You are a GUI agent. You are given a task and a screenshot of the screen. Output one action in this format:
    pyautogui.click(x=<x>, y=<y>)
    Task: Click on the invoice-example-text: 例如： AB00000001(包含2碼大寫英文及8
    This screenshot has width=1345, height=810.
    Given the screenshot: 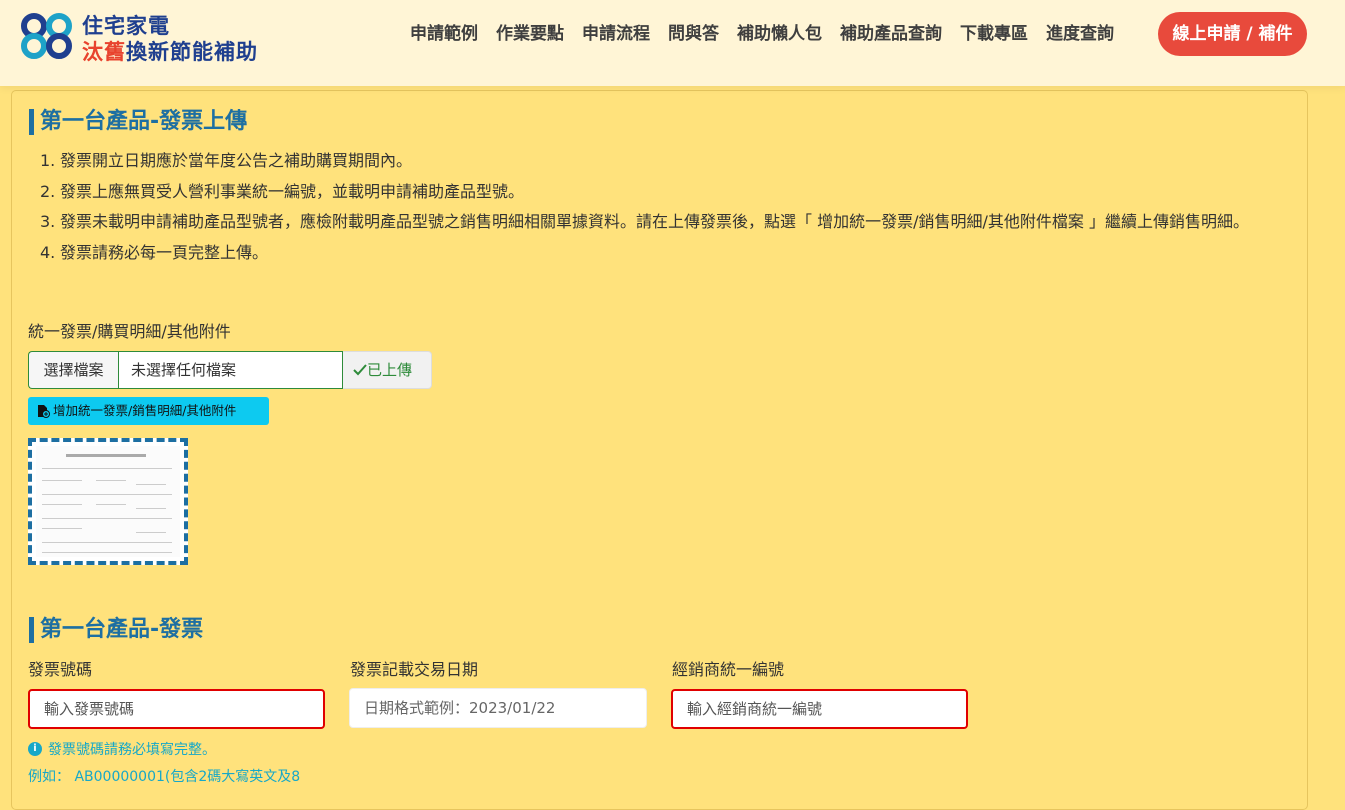 What is the action you would take?
    pyautogui.click(x=164, y=777)
    